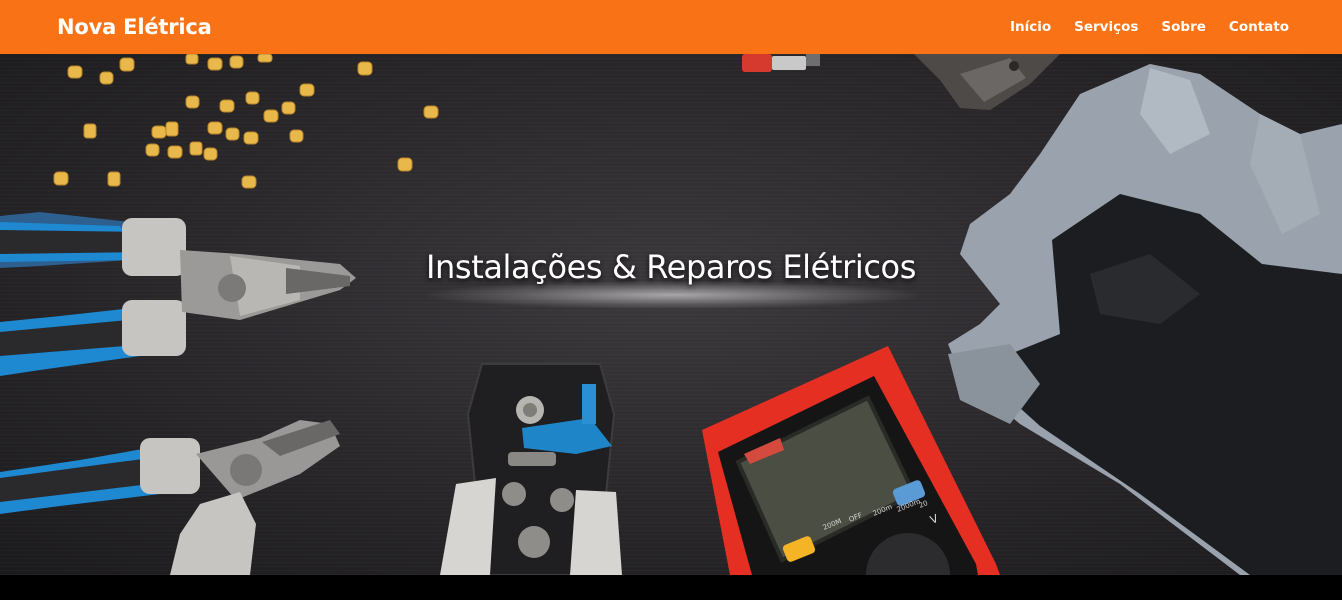  Describe the element at coordinates (671, 587) in the screenshot. I see `page-bottom-band` at that location.